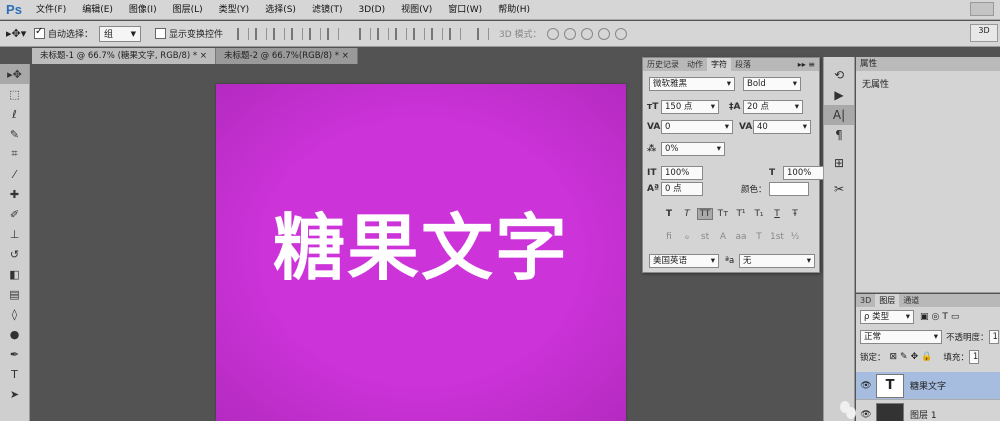 The height and width of the screenshot is (421, 1000). Describe the element at coordinates (773, 107) in the screenshot. I see `leading-field: 20 点 ▾` at that location.